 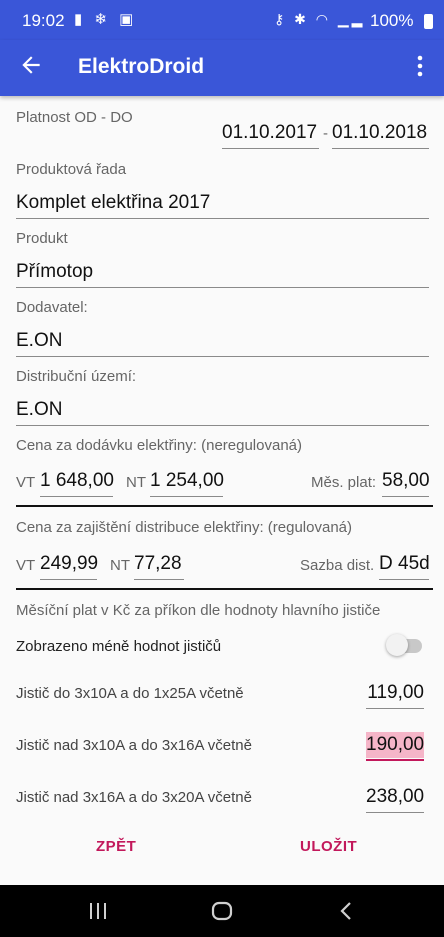 I want to click on save-button: ULOŽIT, so click(x=328, y=846).